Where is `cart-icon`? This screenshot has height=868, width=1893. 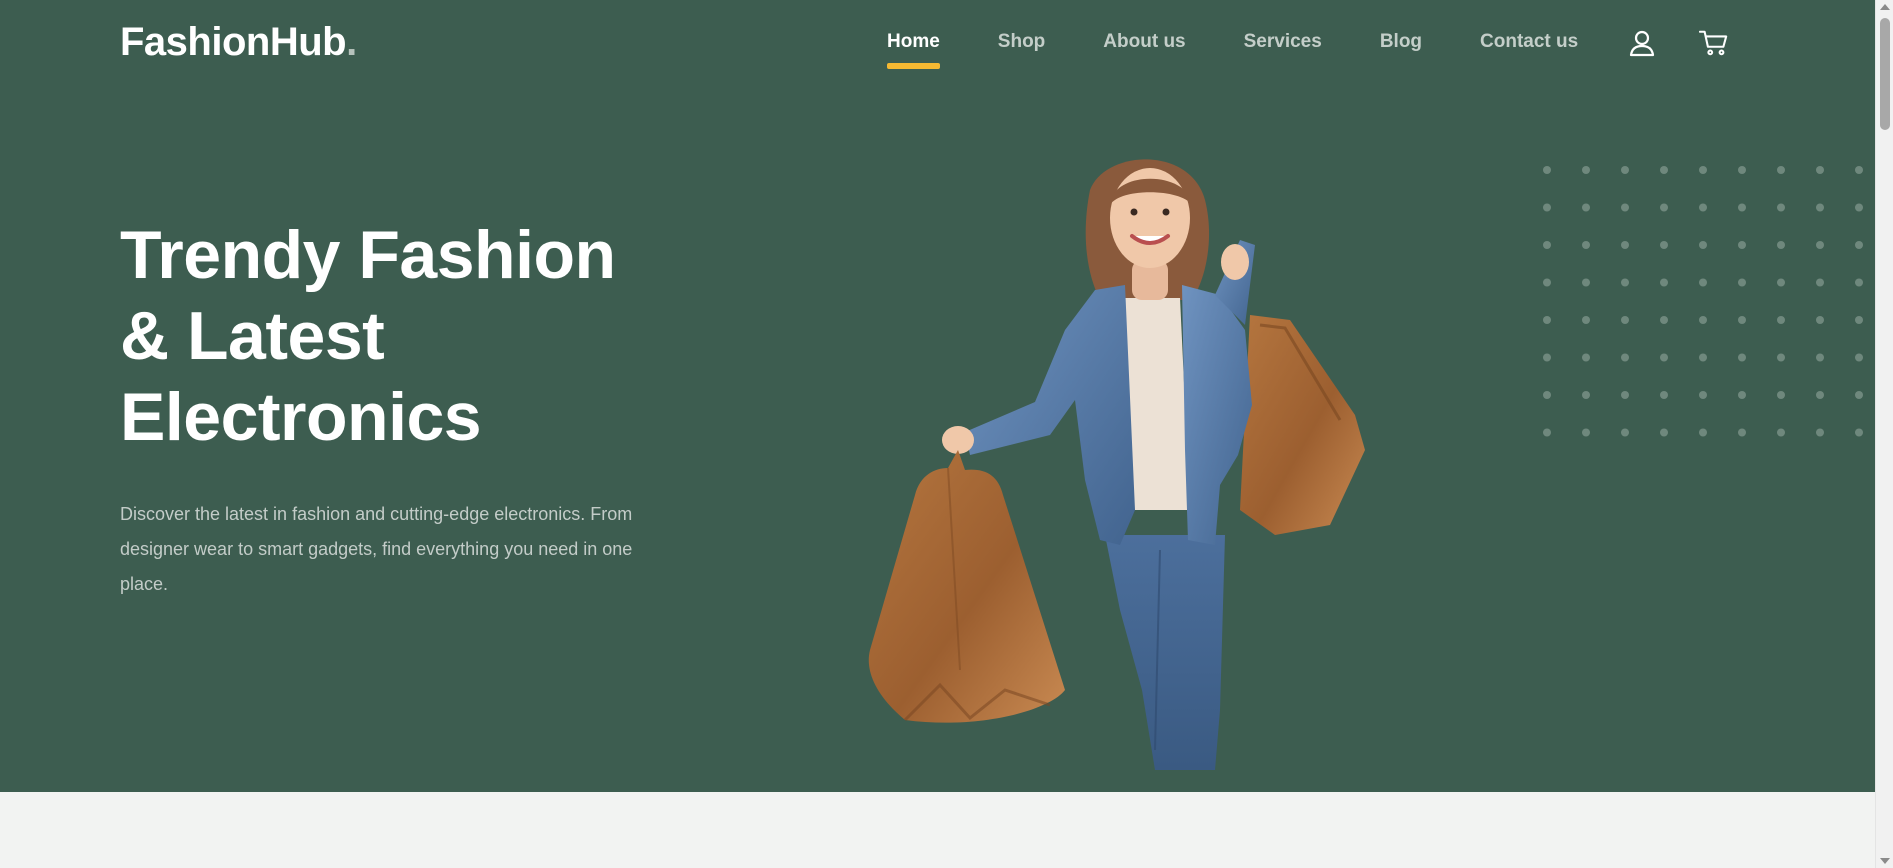 cart-icon is located at coordinates (1714, 43).